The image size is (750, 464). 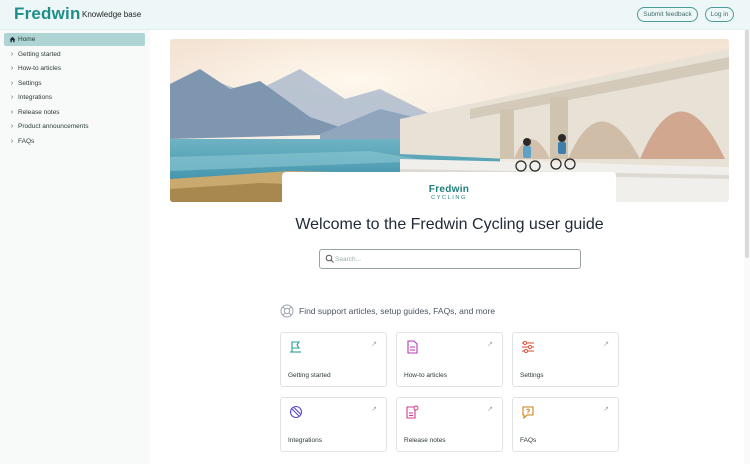 What do you see at coordinates (412, 412) in the screenshot?
I see `notes-icon` at bounding box center [412, 412].